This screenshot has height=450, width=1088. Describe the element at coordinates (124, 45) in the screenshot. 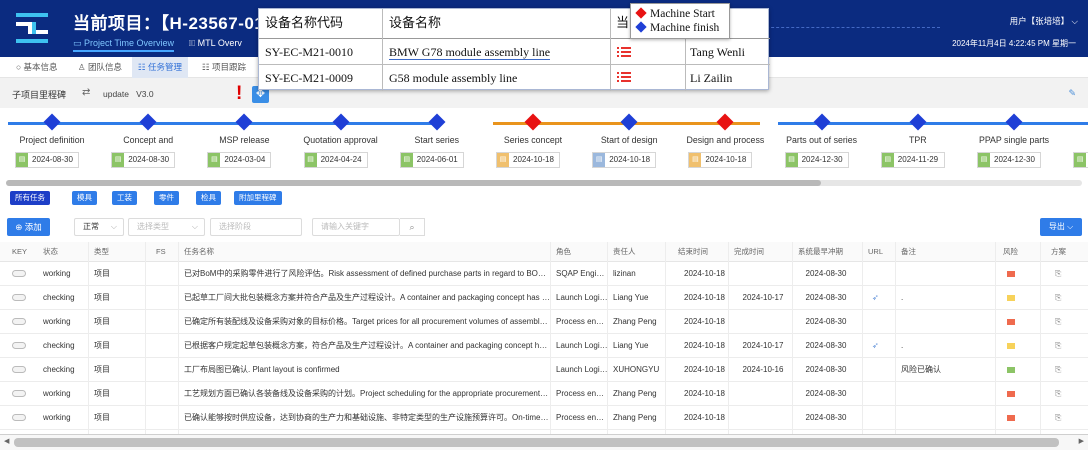

I see `nav-project-time-overview: ▭ Project Time Overview` at that location.